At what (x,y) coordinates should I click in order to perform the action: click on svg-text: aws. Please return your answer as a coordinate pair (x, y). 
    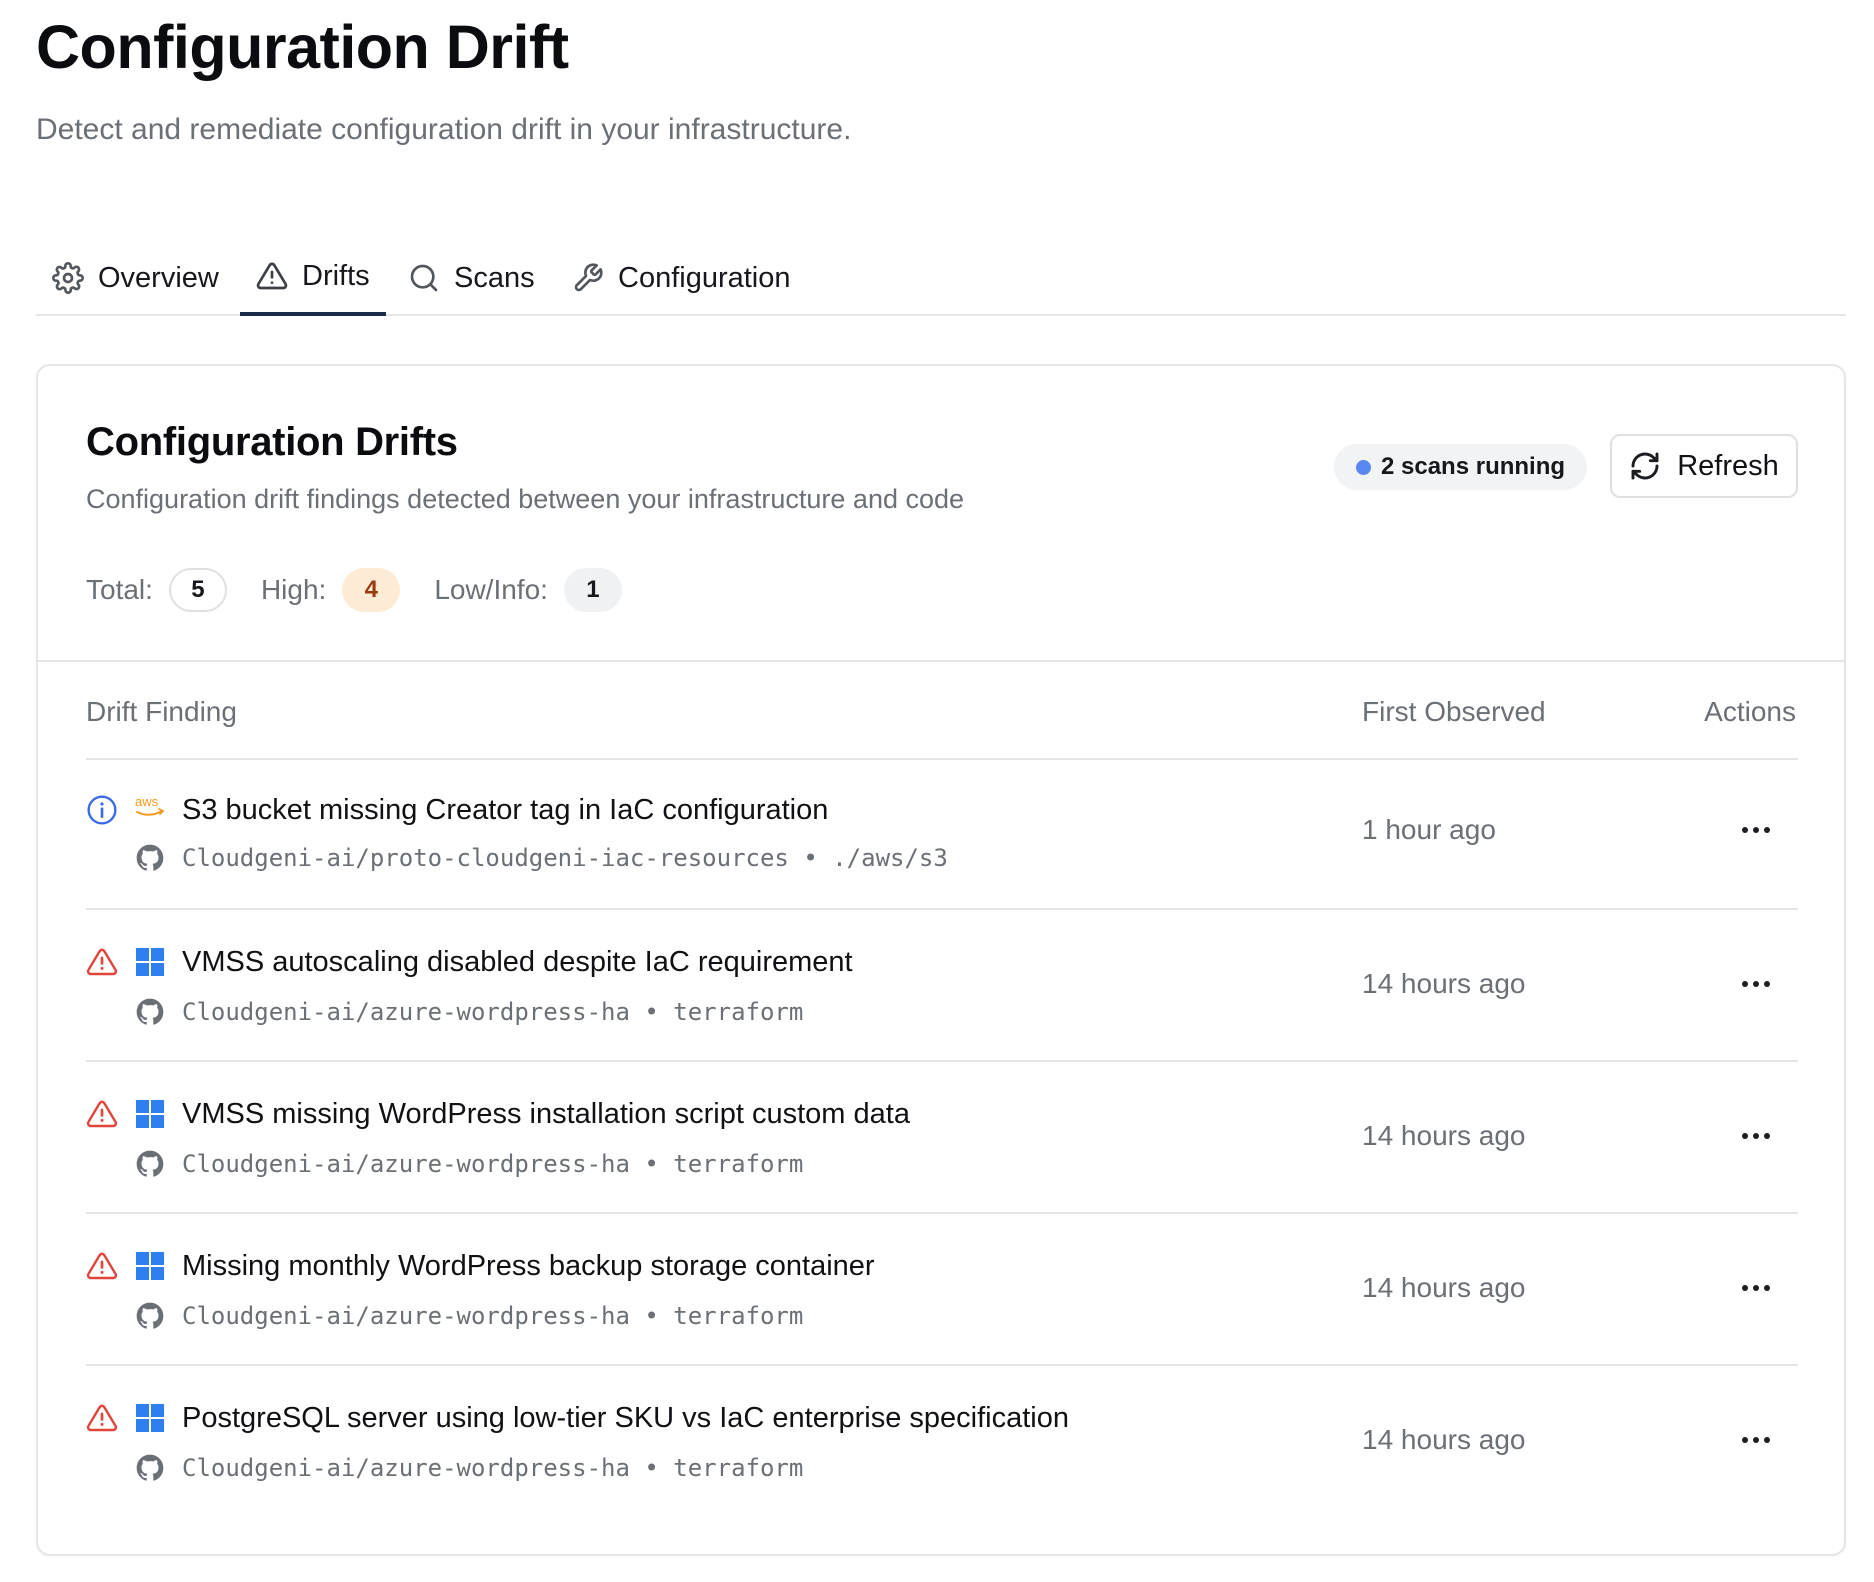
    Looking at the image, I should click on (147, 801).